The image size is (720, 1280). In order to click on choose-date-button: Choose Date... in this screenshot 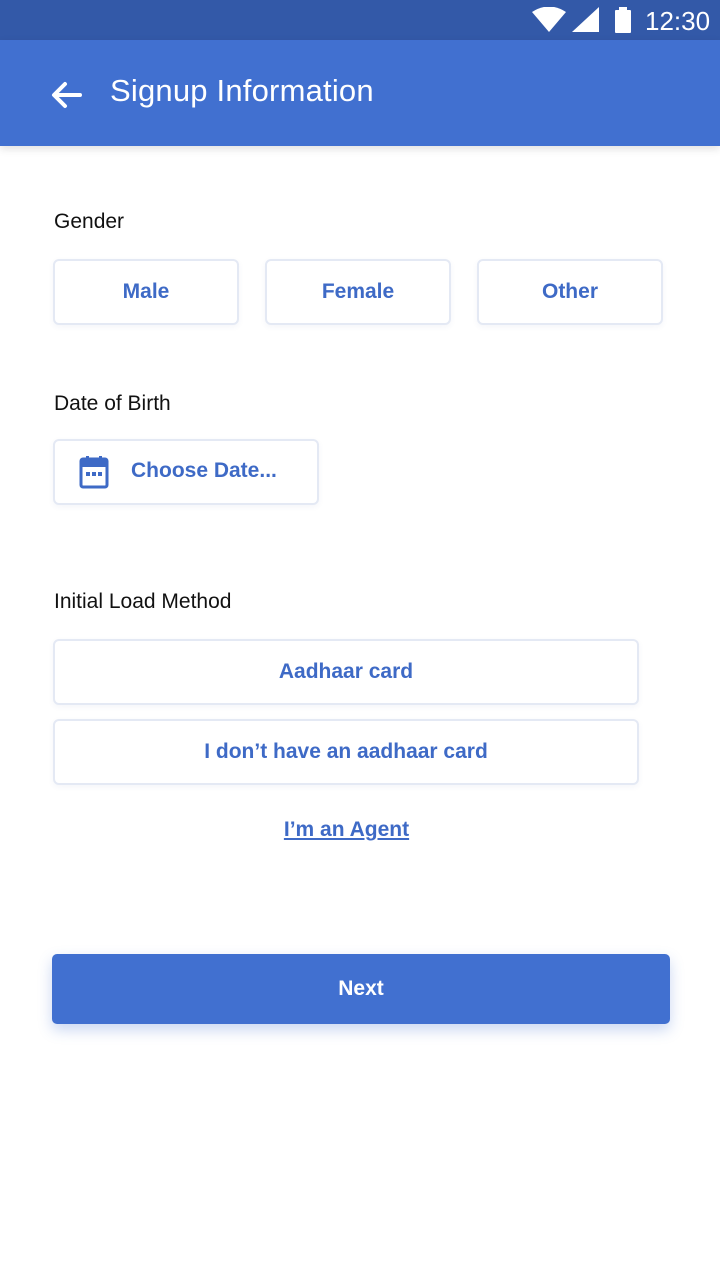, I will do `click(186, 472)`.